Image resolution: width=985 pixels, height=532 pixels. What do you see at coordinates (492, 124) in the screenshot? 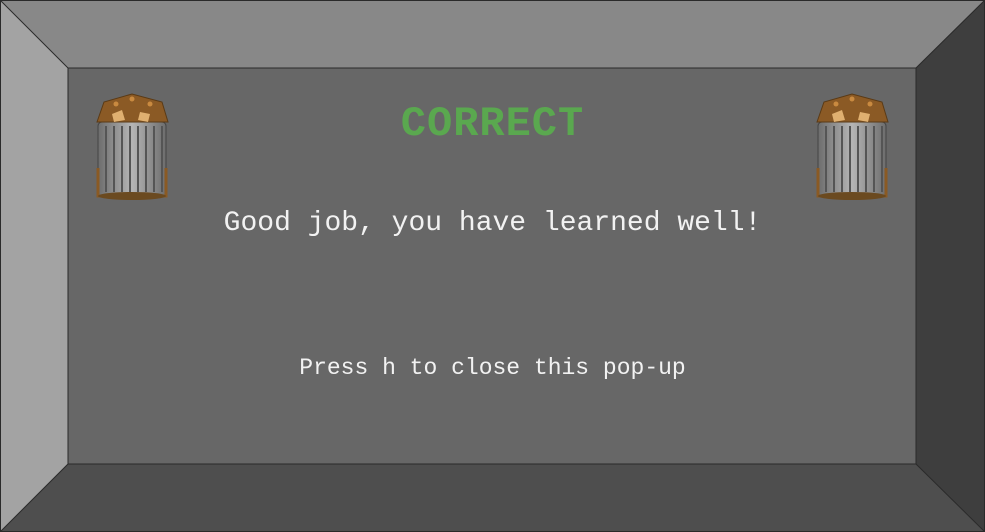
I see `result-title: CORRECT` at bounding box center [492, 124].